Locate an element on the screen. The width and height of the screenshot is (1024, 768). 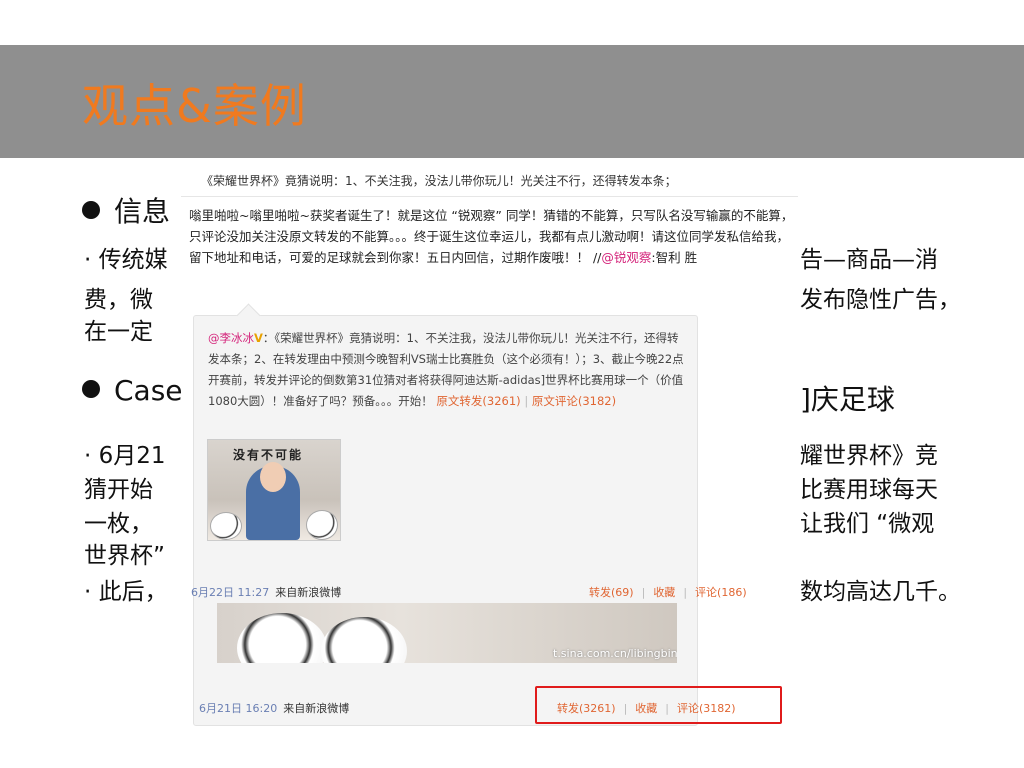
comment-link: 评论(186) is located at coordinates (721, 592).